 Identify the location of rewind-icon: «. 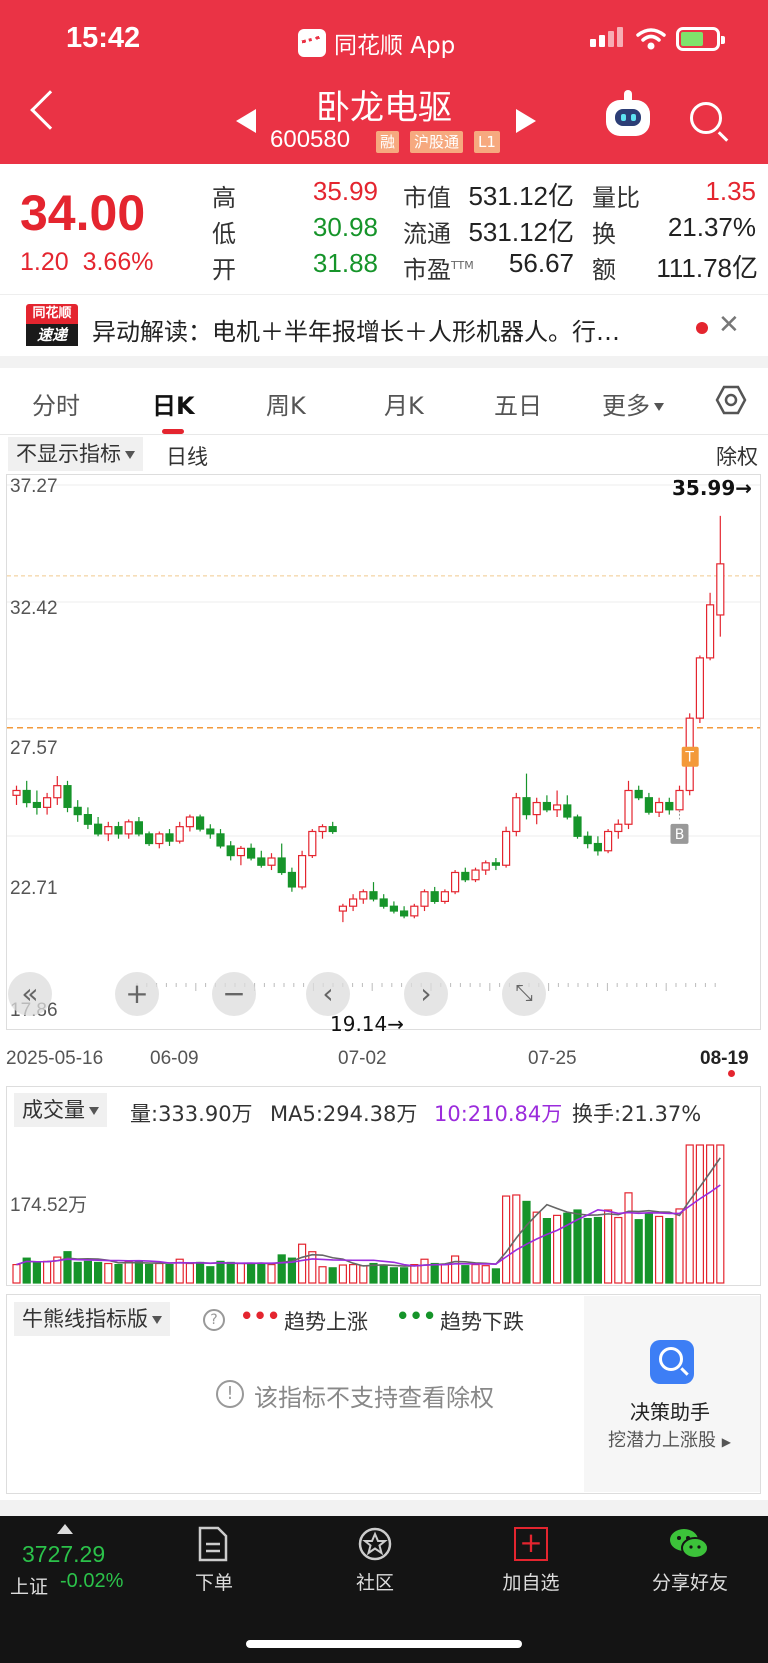
(30, 994).